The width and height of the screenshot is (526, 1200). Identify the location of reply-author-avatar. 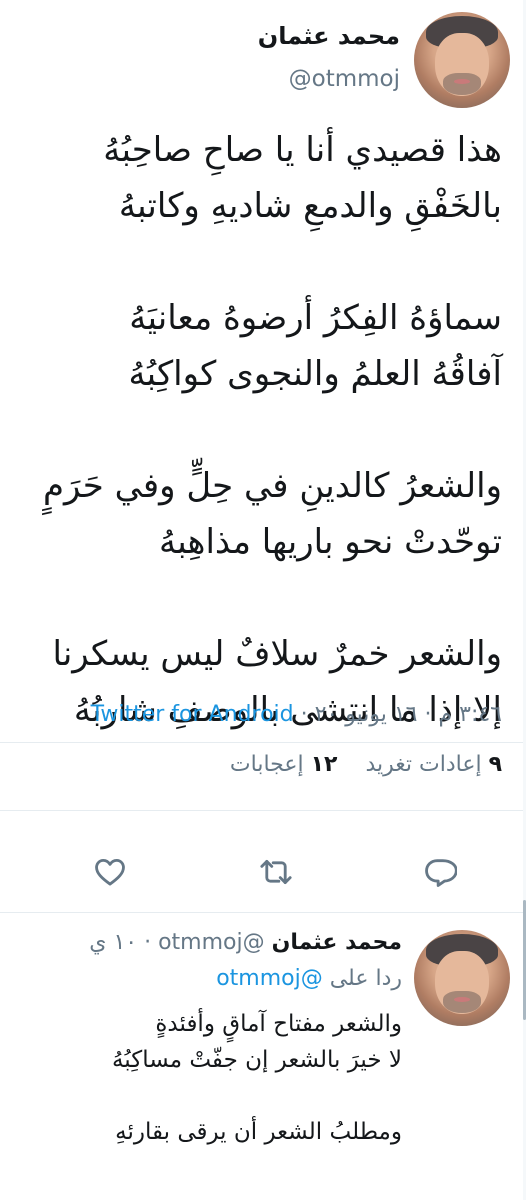
(462, 978).